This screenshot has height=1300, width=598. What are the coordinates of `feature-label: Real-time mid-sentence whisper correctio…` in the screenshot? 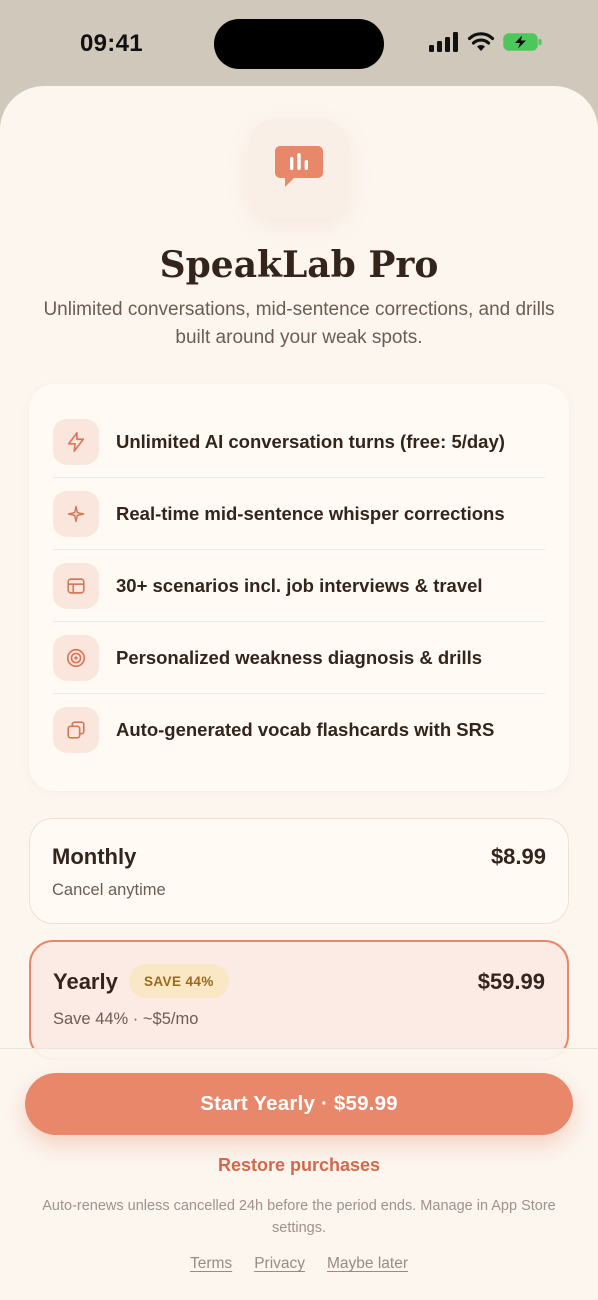 It's located at (310, 513).